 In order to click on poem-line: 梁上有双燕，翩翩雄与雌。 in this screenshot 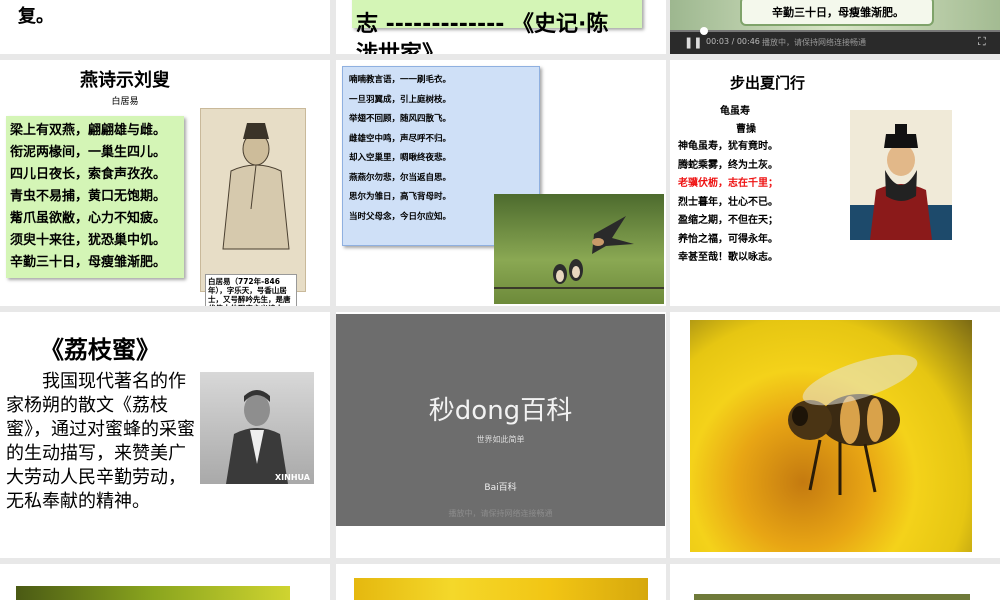, I will do `click(88, 130)`.